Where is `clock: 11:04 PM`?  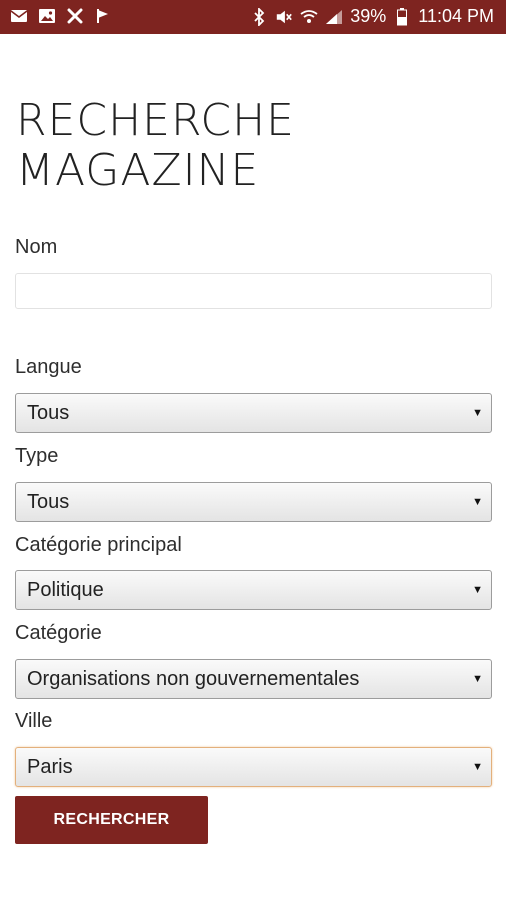 clock: 11:04 PM is located at coordinates (456, 16).